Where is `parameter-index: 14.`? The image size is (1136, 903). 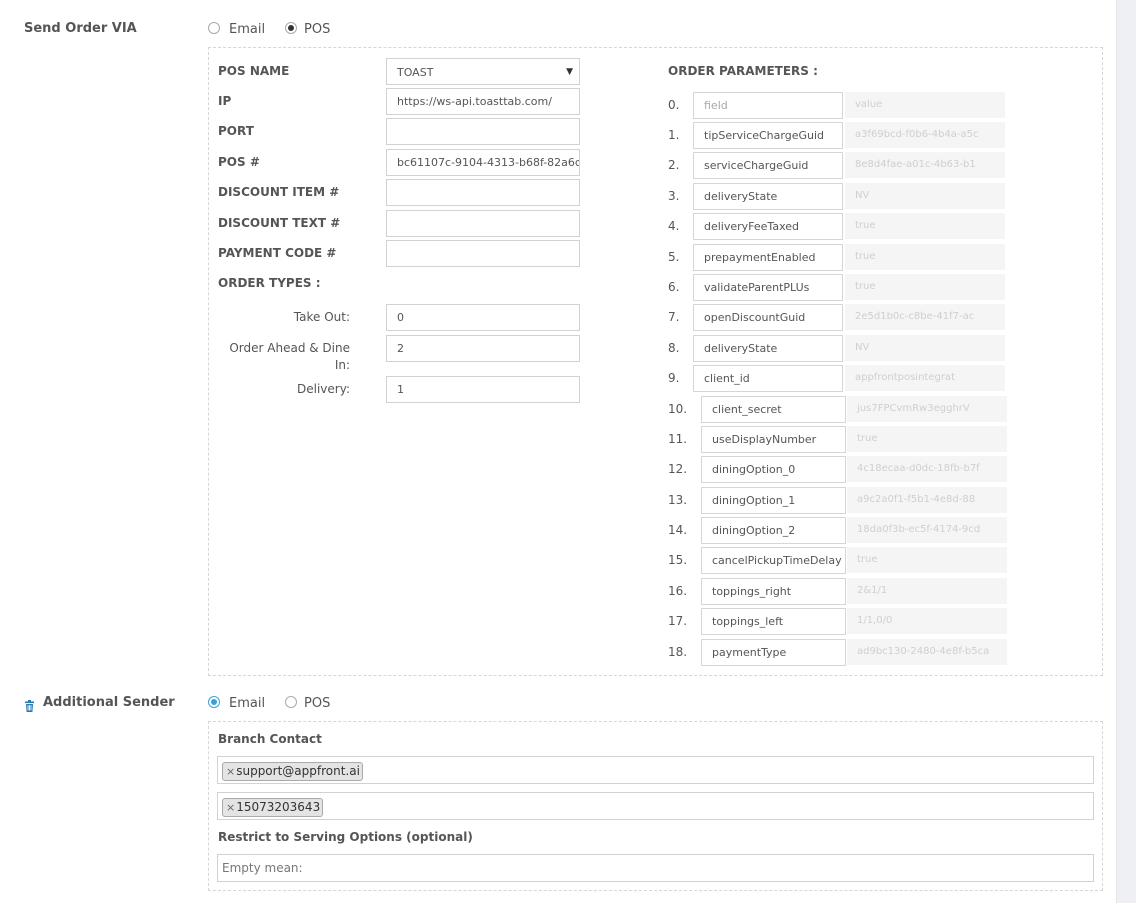 parameter-index: 14. is located at coordinates (678, 530).